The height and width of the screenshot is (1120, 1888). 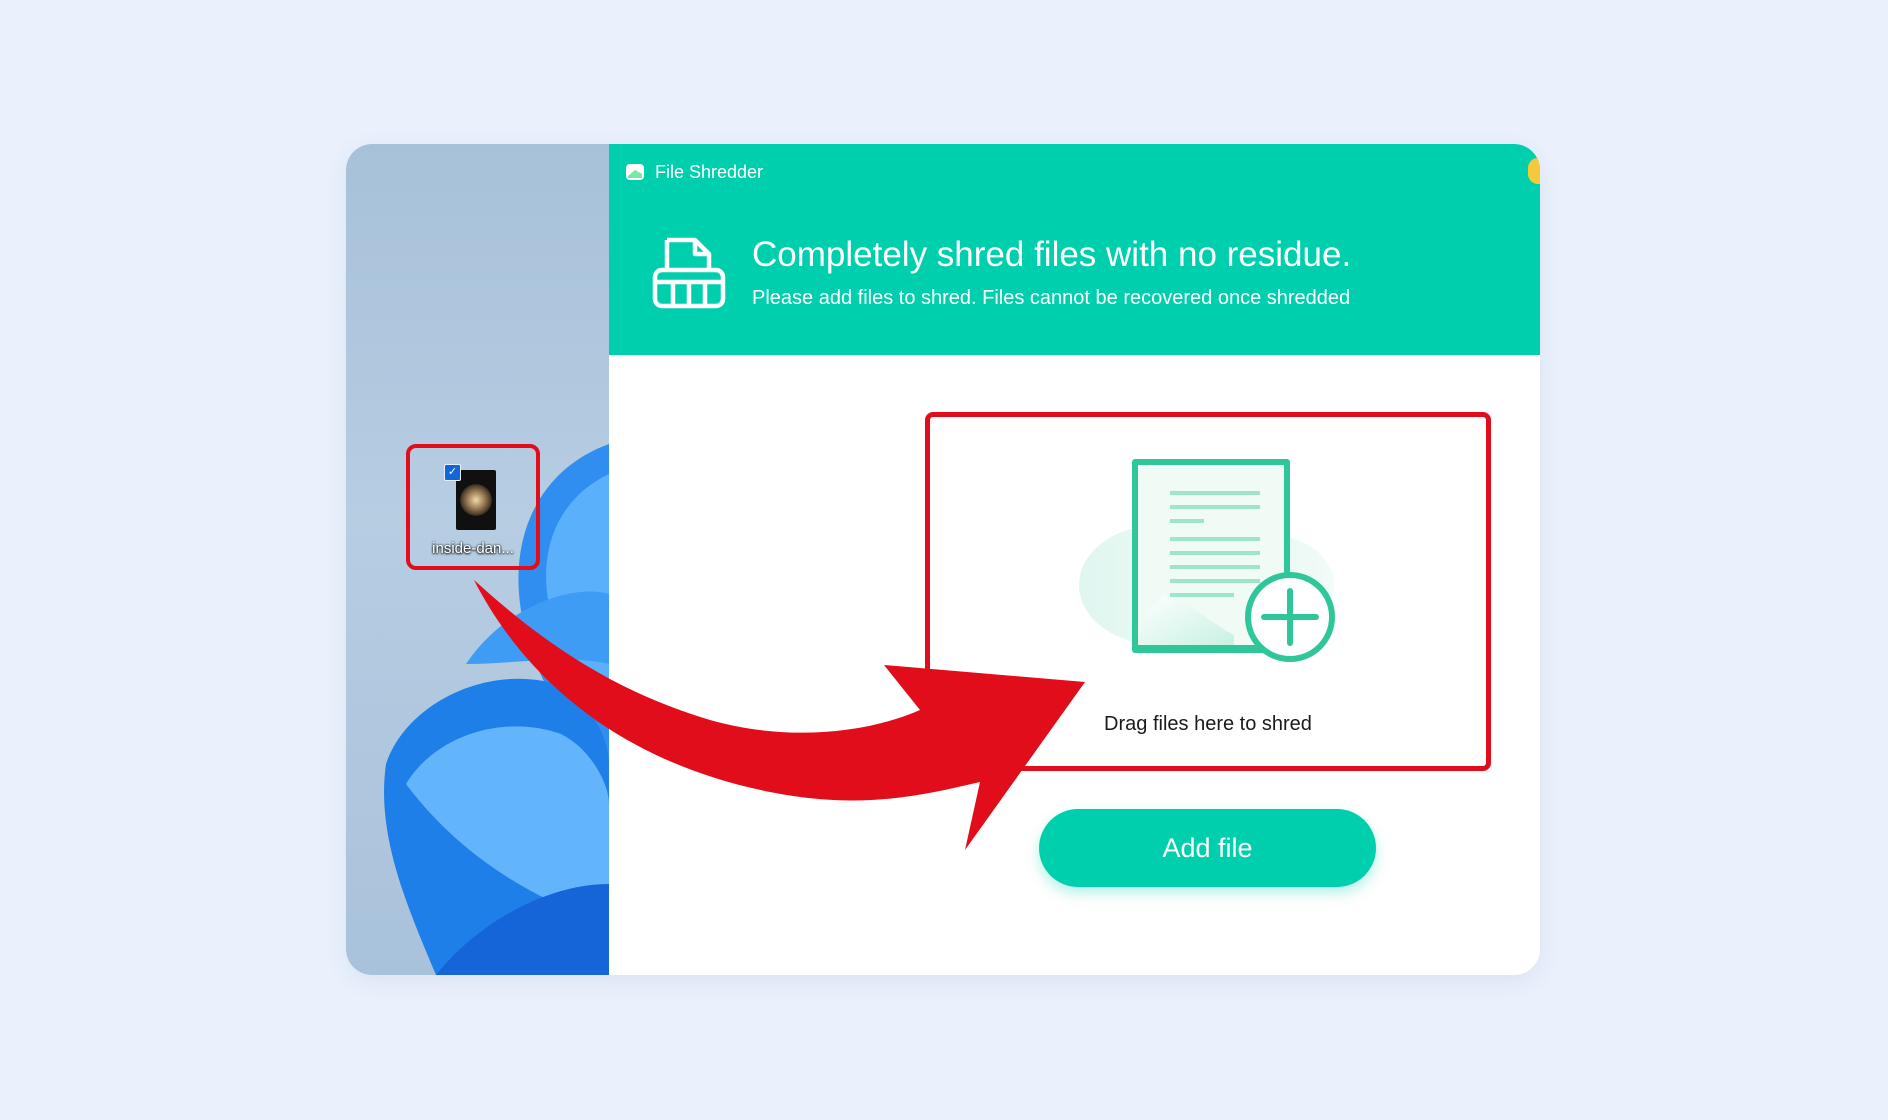 What do you see at coordinates (709, 172) in the screenshot?
I see `window-title: File Shredder` at bounding box center [709, 172].